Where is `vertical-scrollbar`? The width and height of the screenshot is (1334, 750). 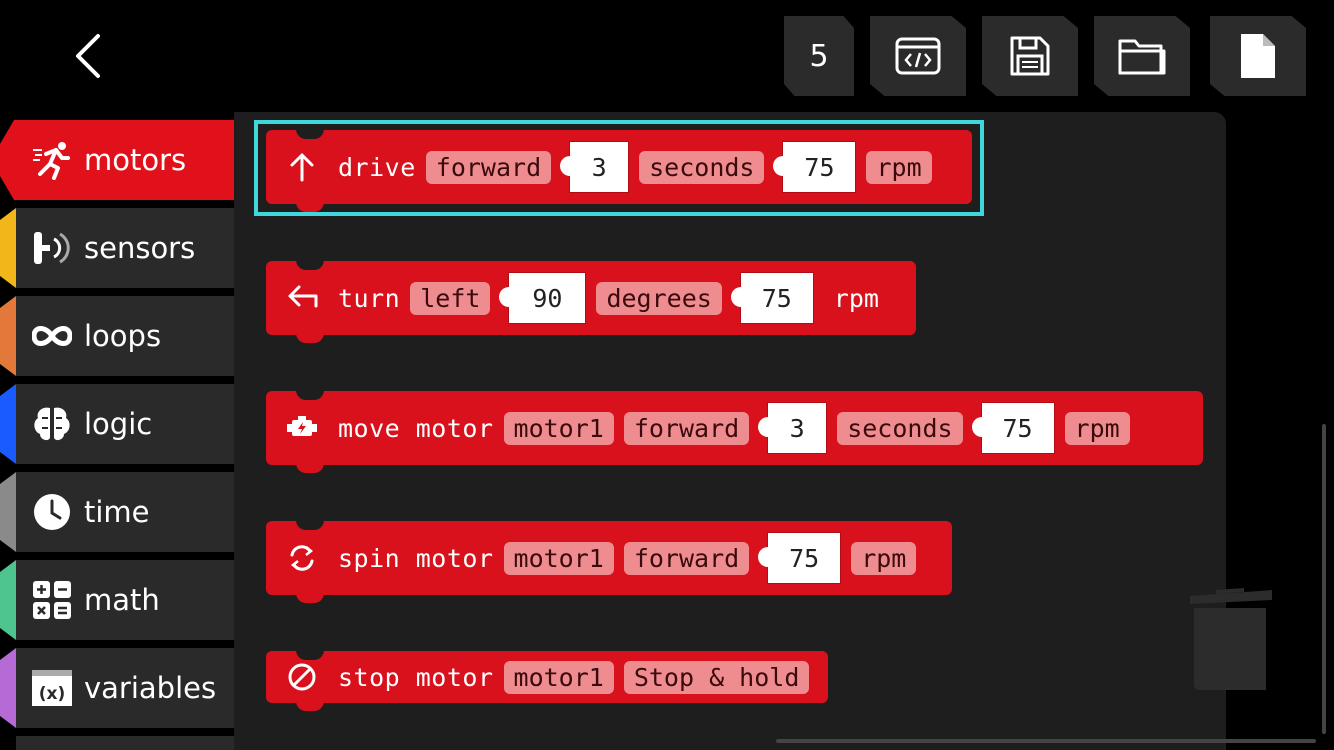 vertical-scrollbar is located at coordinates (1324, 579).